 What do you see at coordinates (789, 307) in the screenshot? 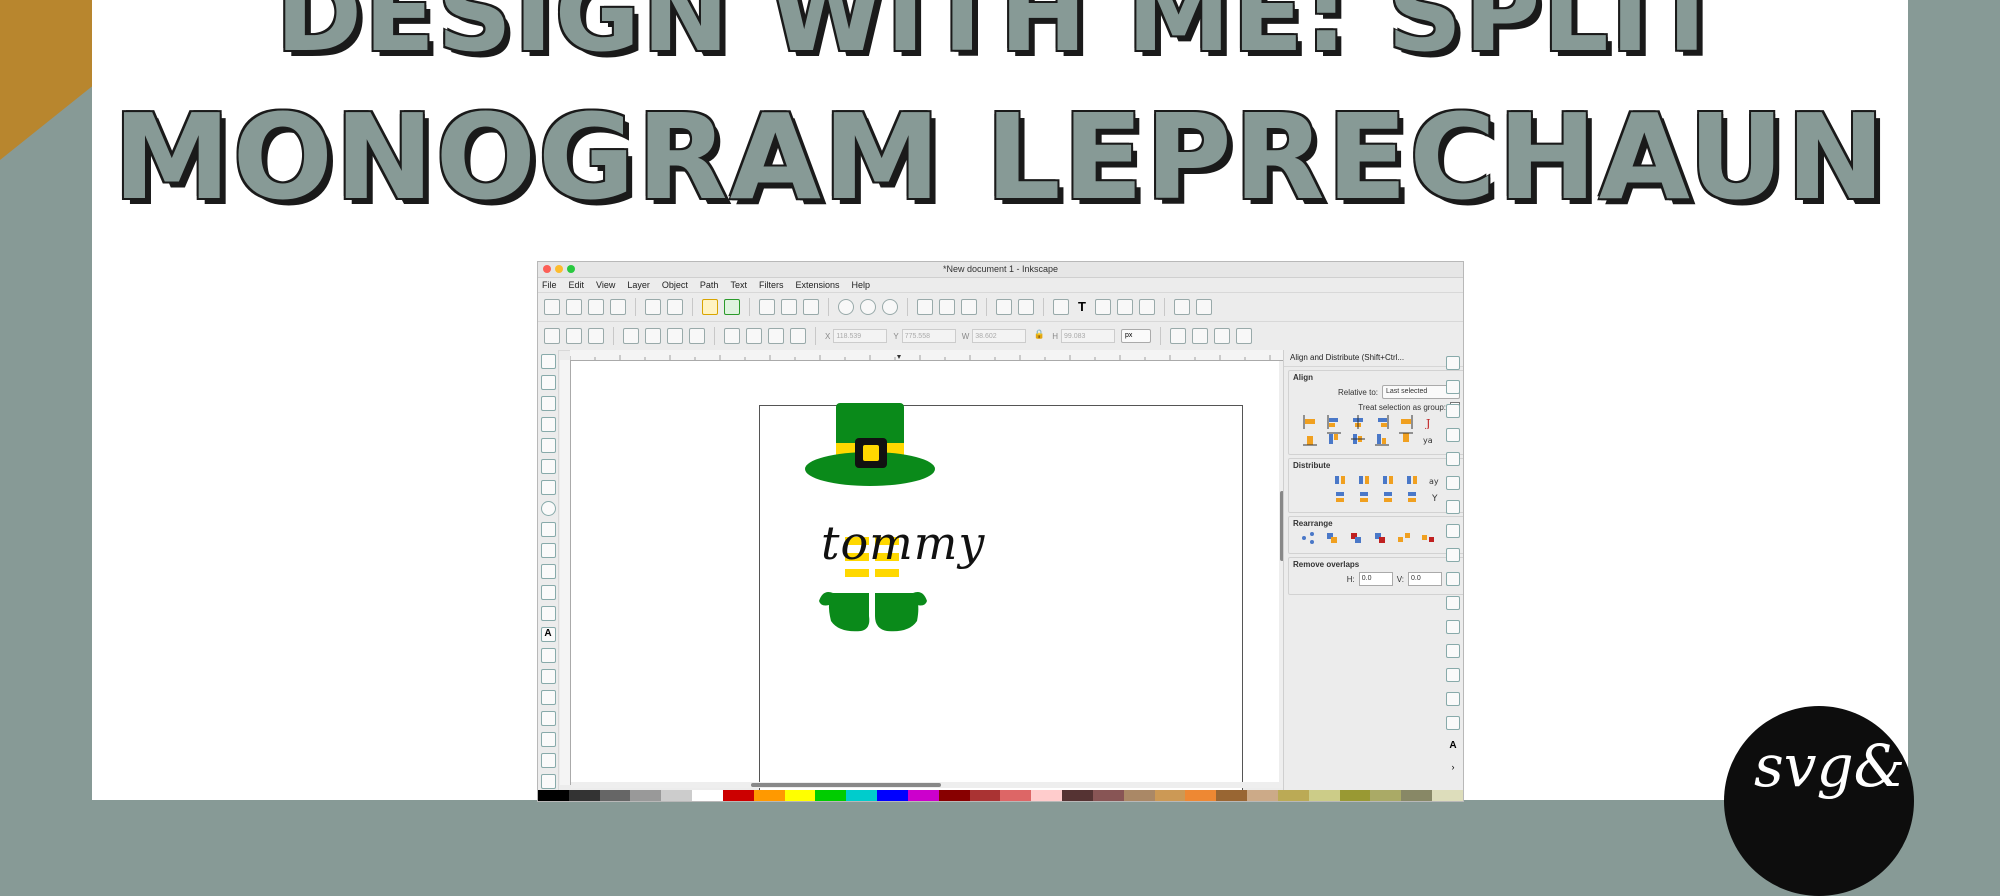
I see `cut-icon` at bounding box center [789, 307].